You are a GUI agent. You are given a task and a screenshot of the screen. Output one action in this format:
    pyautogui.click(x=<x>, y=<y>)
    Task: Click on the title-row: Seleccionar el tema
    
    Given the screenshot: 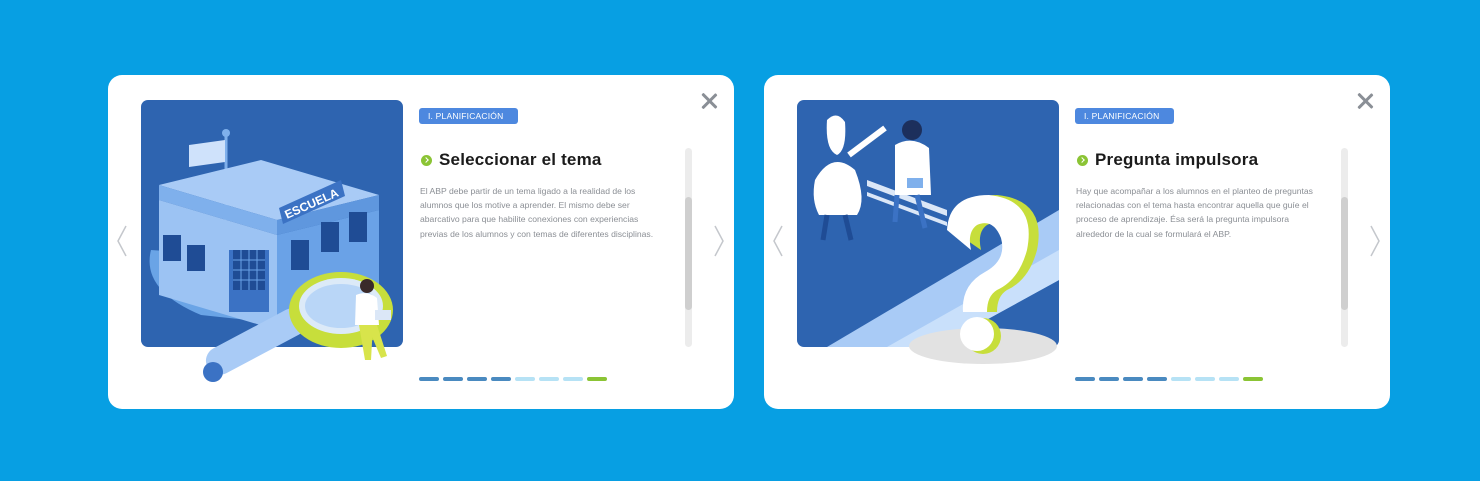 What is the action you would take?
    pyautogui.click(x=511, y=160)
    